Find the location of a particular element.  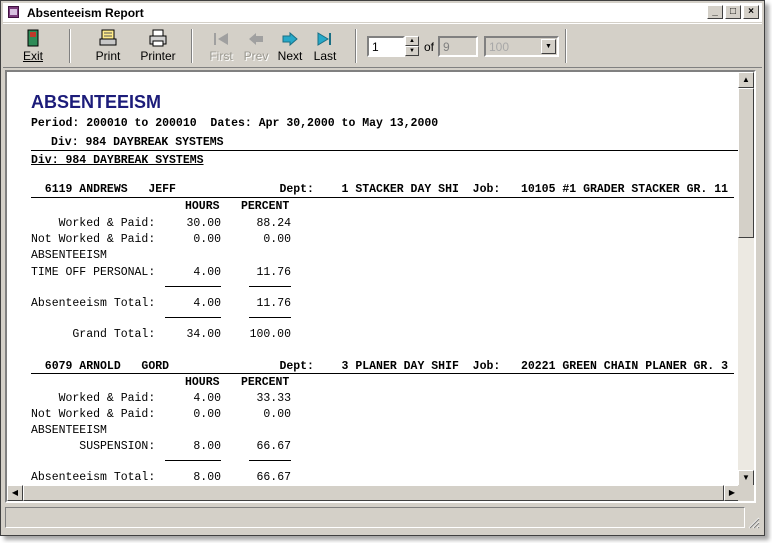

worked-hours: 4.00 is located at coordinates (207, 398).